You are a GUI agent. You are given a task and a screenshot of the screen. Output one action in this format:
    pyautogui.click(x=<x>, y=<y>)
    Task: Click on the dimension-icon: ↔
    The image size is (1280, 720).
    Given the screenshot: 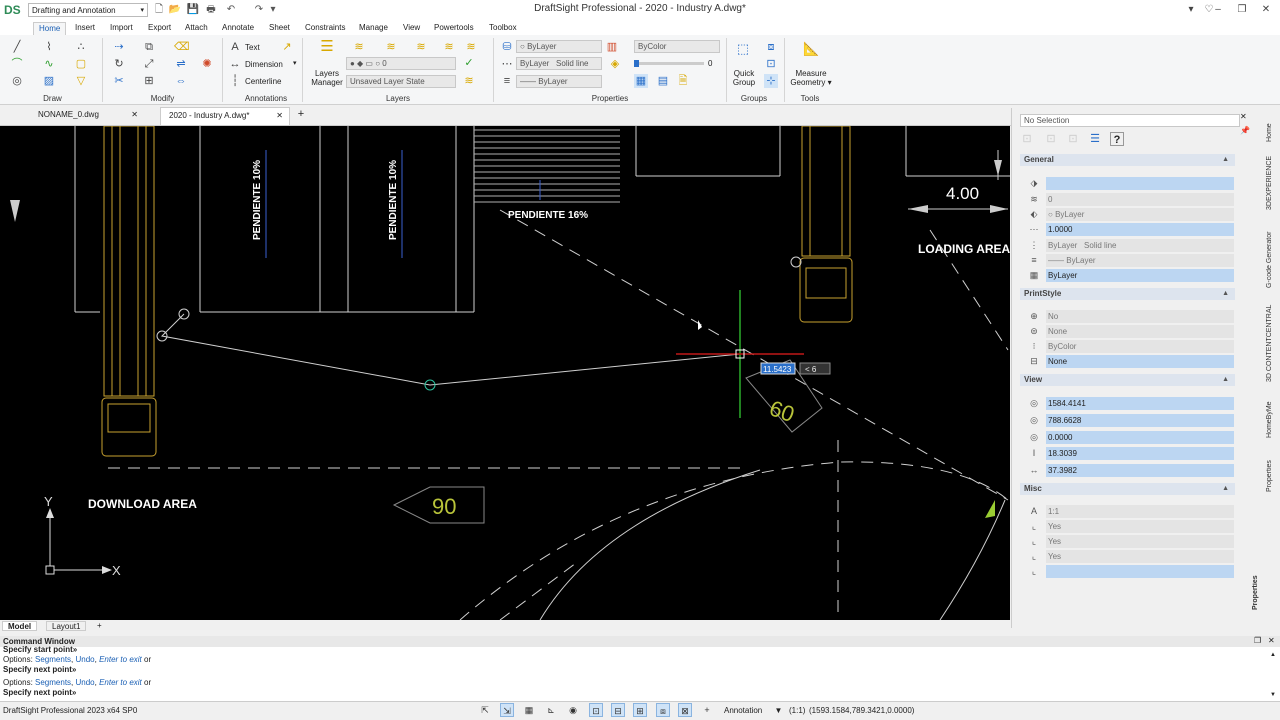 What is the action you would take?
    pyautogui.click(x=235, y=64)
    